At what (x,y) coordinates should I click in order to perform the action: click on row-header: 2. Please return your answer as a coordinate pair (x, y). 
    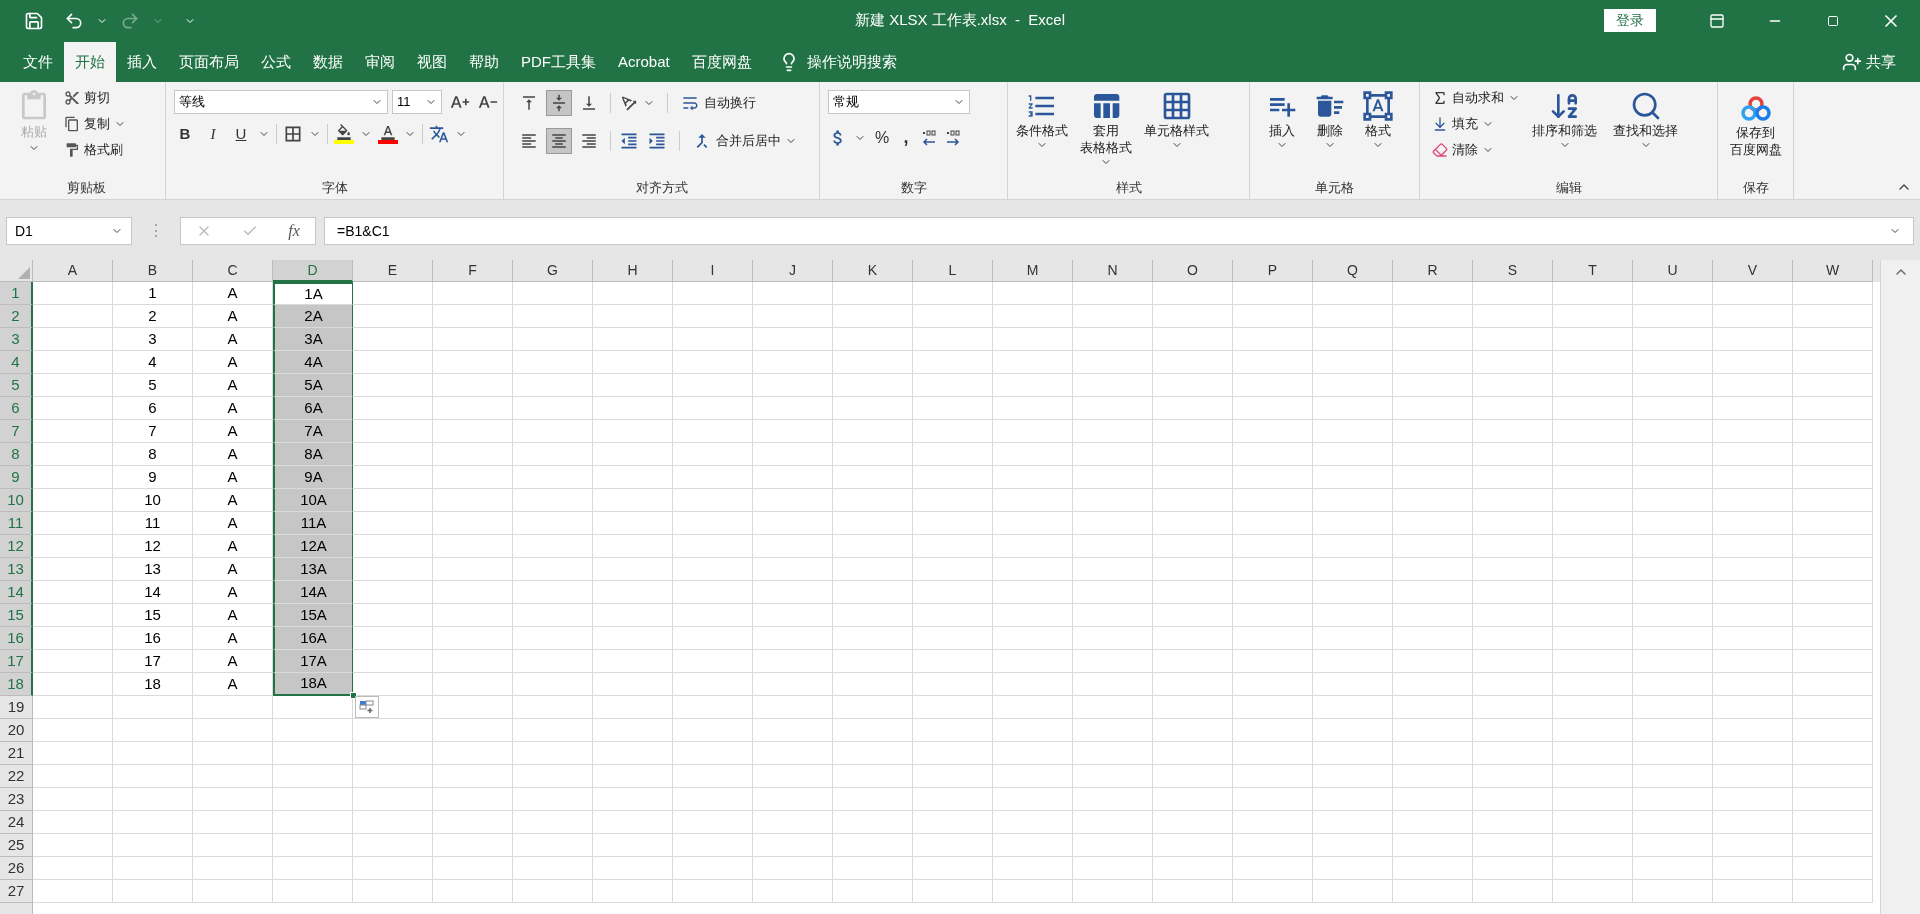
    Looking at the image, I should click on (16, 316).